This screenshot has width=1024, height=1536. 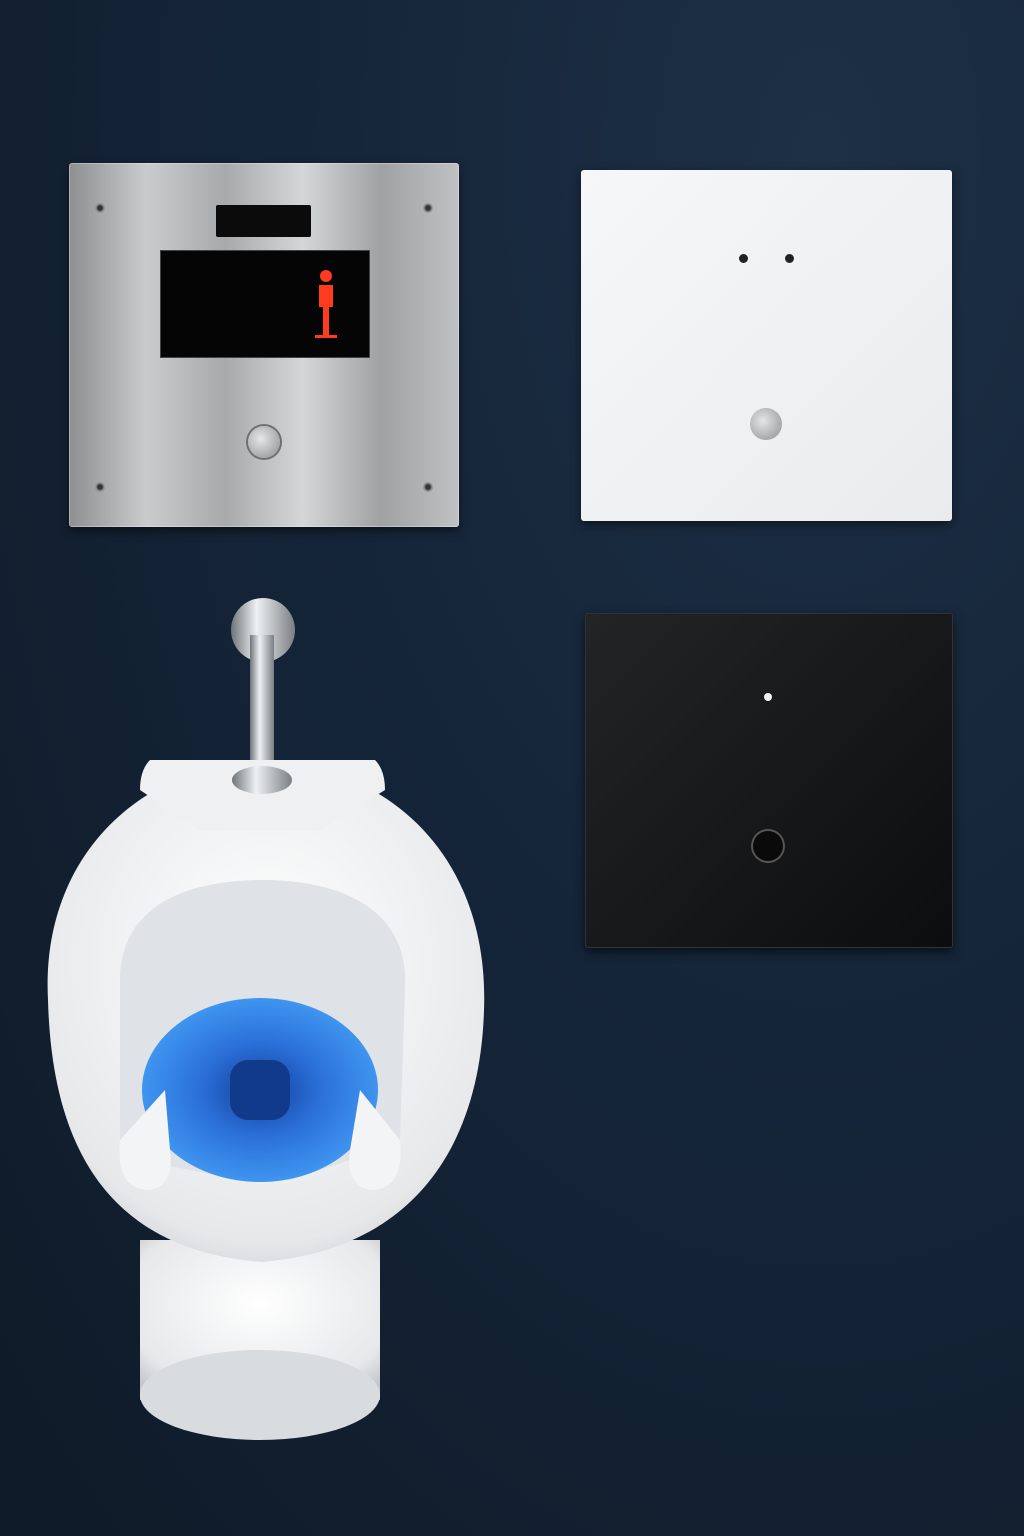 I want to click on pipe-base, so click(x=262, y=780).